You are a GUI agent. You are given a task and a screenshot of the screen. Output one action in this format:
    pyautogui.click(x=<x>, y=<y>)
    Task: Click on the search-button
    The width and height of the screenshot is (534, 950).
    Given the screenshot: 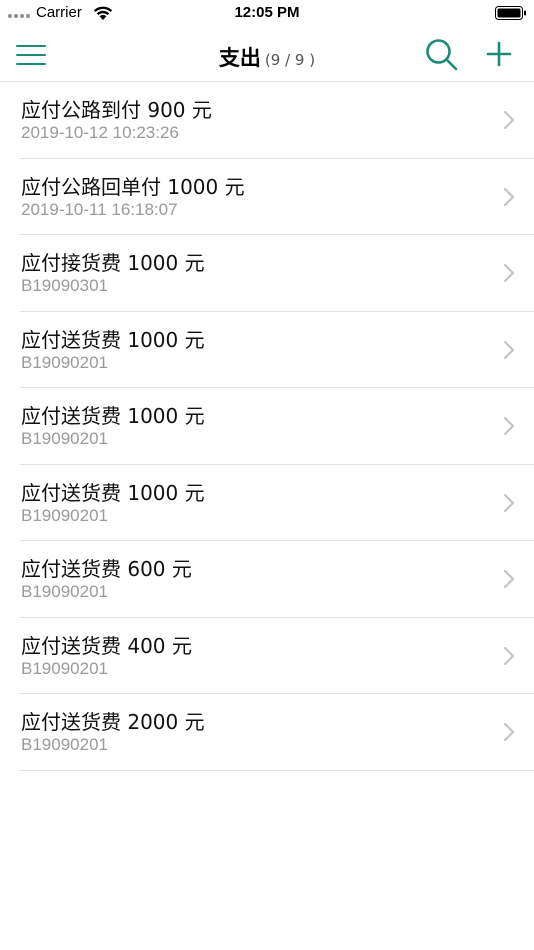 What is the action you would take?
    pyautogui.click(x=442, y=55)
    